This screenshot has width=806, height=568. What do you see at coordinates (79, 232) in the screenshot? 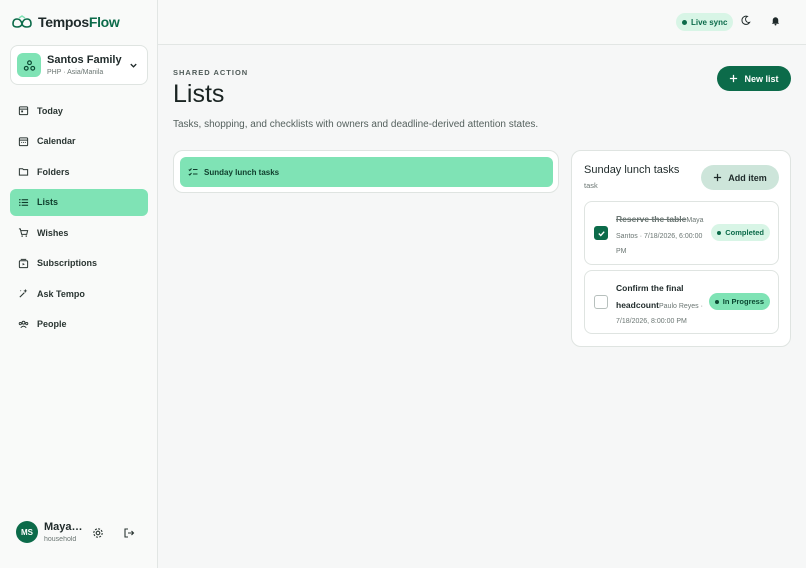
I see `sidebar-item-wishes: Wishes` at bounding box center [79, 232].